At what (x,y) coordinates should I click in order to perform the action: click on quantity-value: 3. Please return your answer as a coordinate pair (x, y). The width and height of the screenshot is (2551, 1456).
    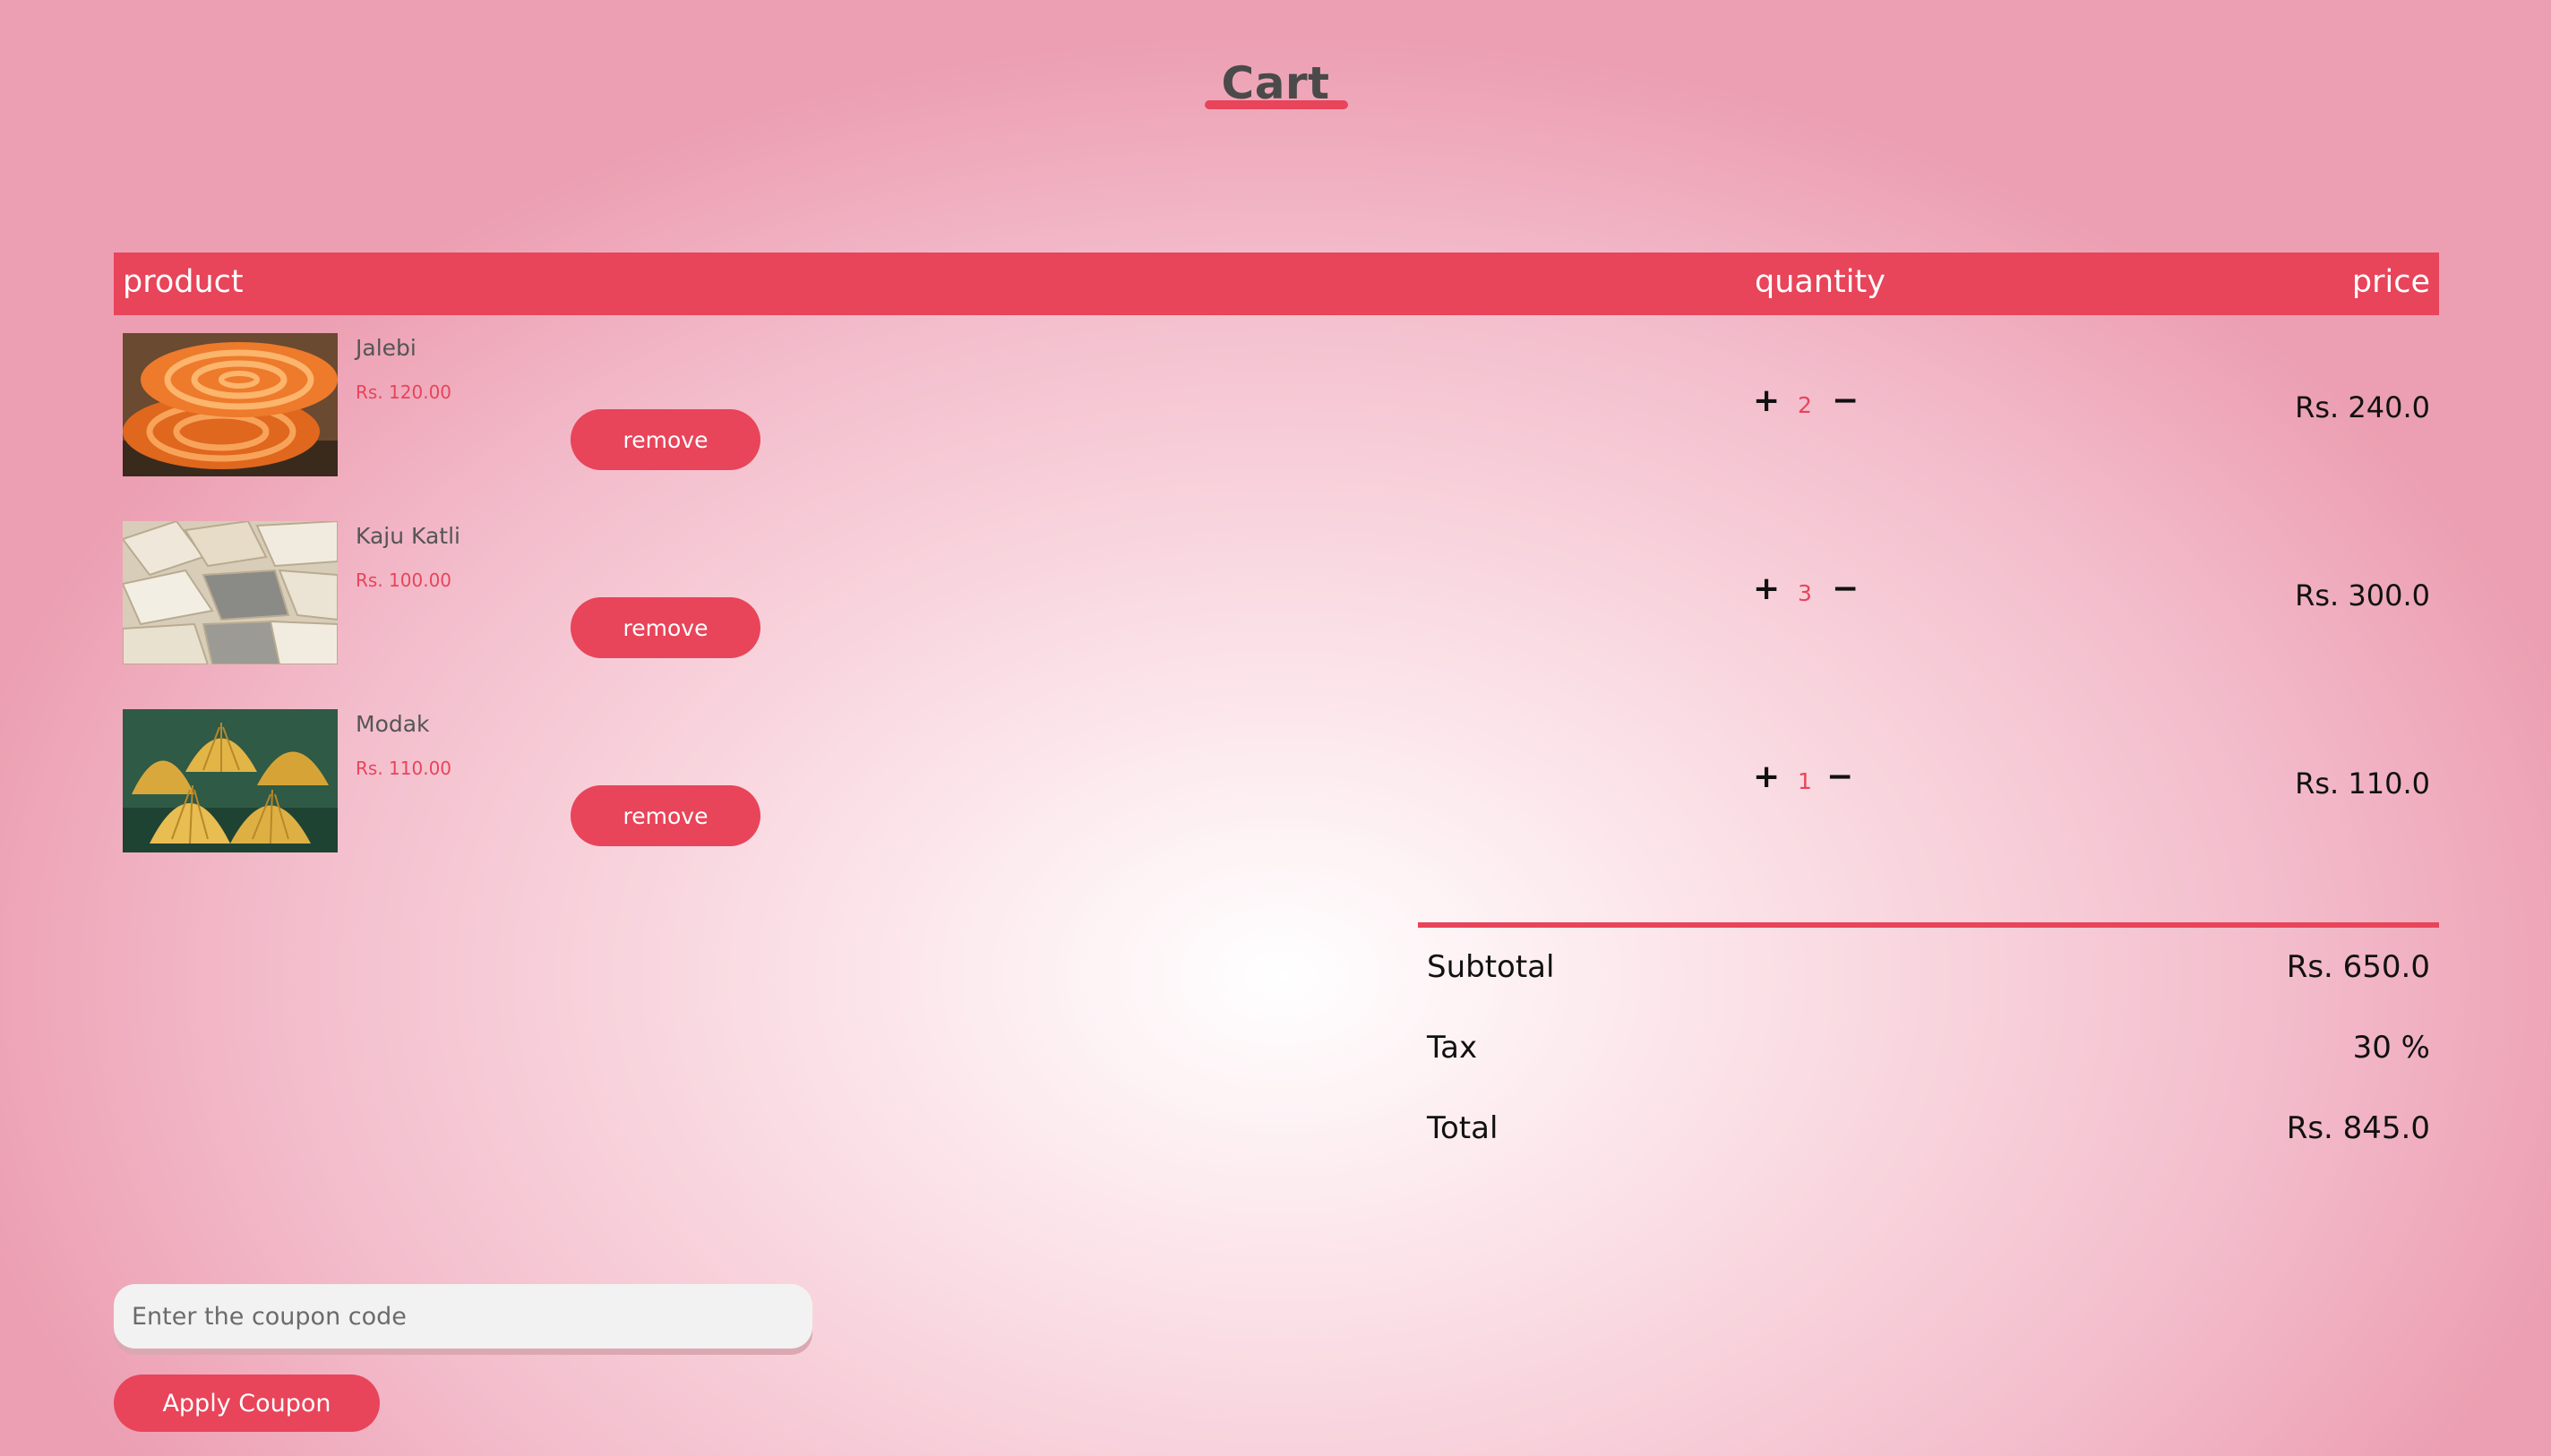
    Looking at the image, I should click on (1805, 593).